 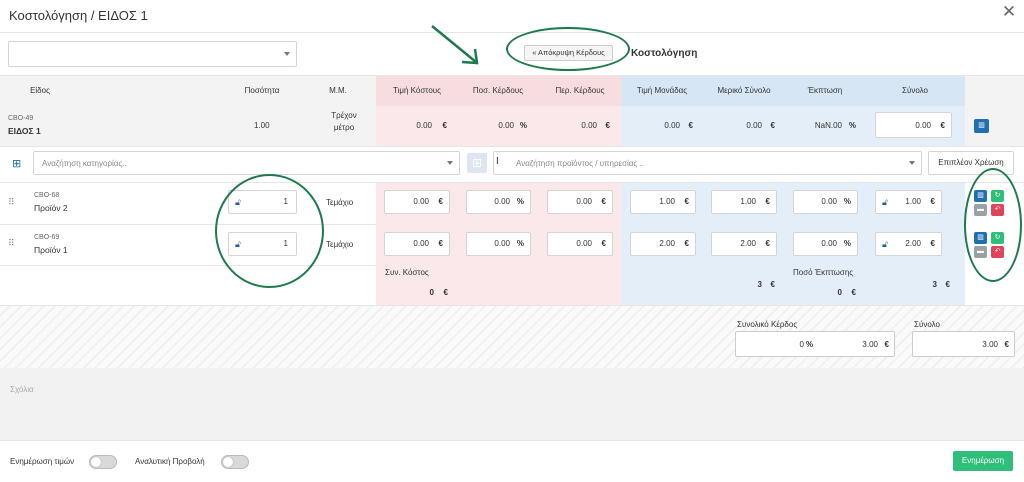 What do you see at coordinates (285, 201) in the screenshot?
I see `quantity-value: 1` at bounding box center [285, 201].